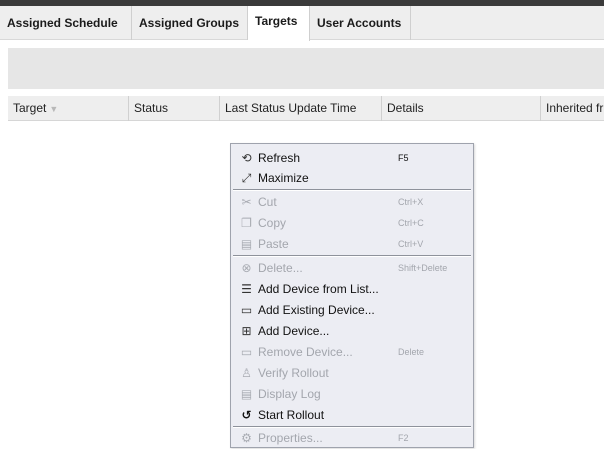 The height and width of the screenshot is (449, 604). What do you see at coordinates (246, 178) in the screenshot?
I see `maximize-icon: ⤢` at bounding box center [246, 178].